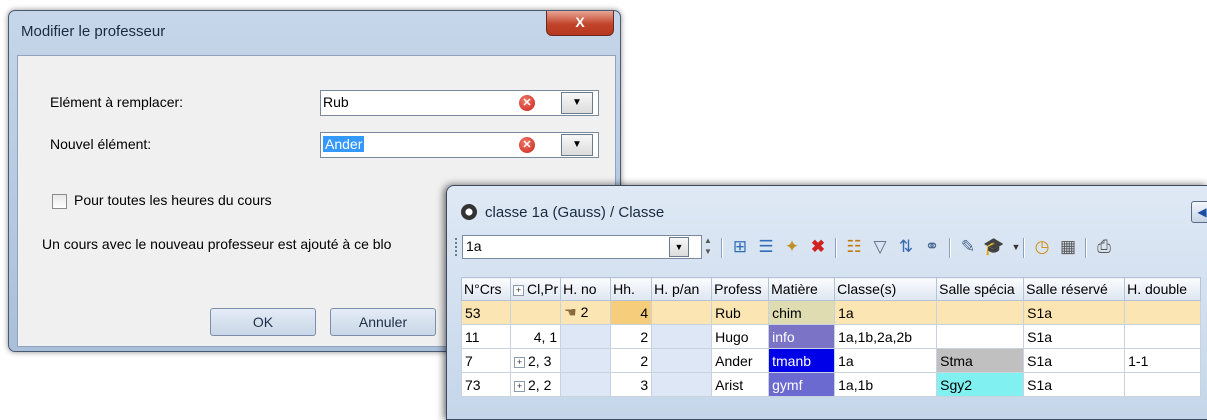 The image size is (1207, 420). I want to click on cell-class-prof: 4, 1, so click(535, 336).